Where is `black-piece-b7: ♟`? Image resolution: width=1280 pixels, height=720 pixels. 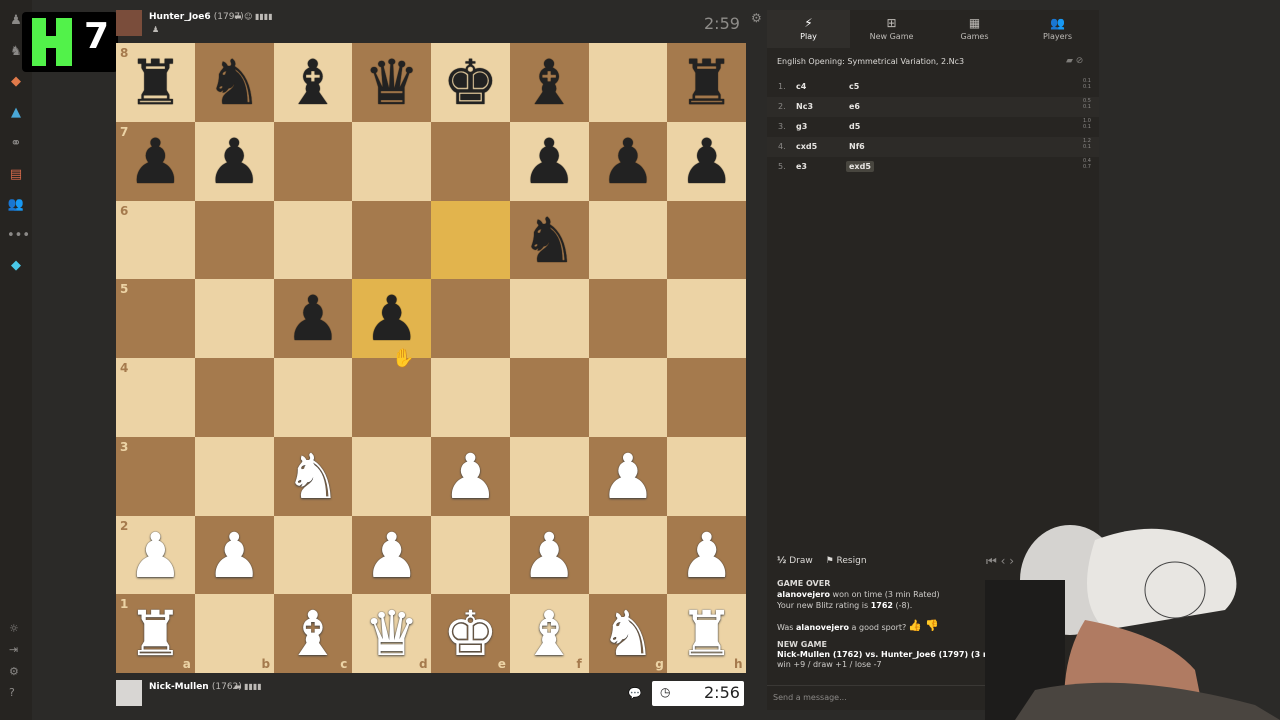 black-piece-b7: ♟ is located at coordinates (234, 161).